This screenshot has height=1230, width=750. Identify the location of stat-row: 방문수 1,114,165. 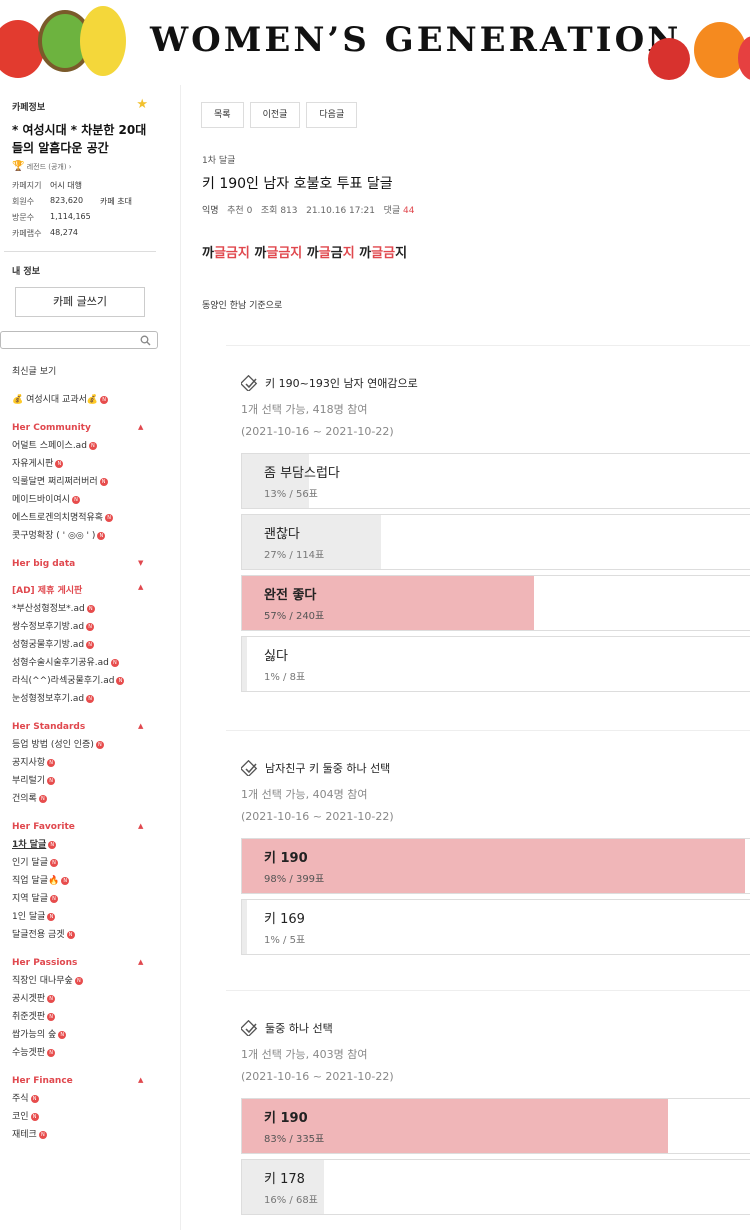
(51, 217).